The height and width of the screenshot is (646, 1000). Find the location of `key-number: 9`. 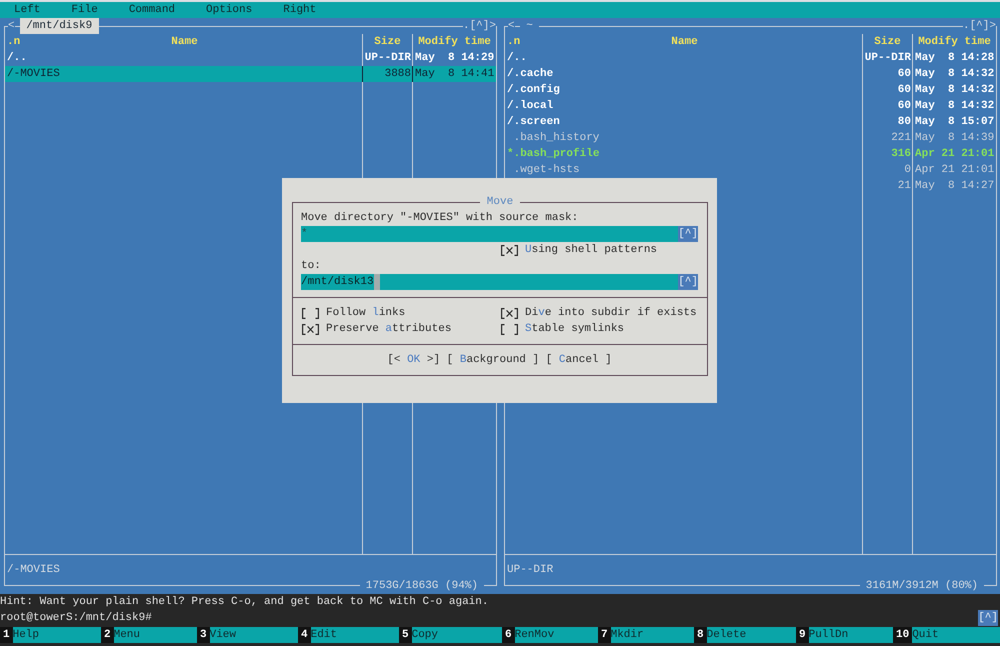

key-number: 9 is located at coordinates (802, 635).